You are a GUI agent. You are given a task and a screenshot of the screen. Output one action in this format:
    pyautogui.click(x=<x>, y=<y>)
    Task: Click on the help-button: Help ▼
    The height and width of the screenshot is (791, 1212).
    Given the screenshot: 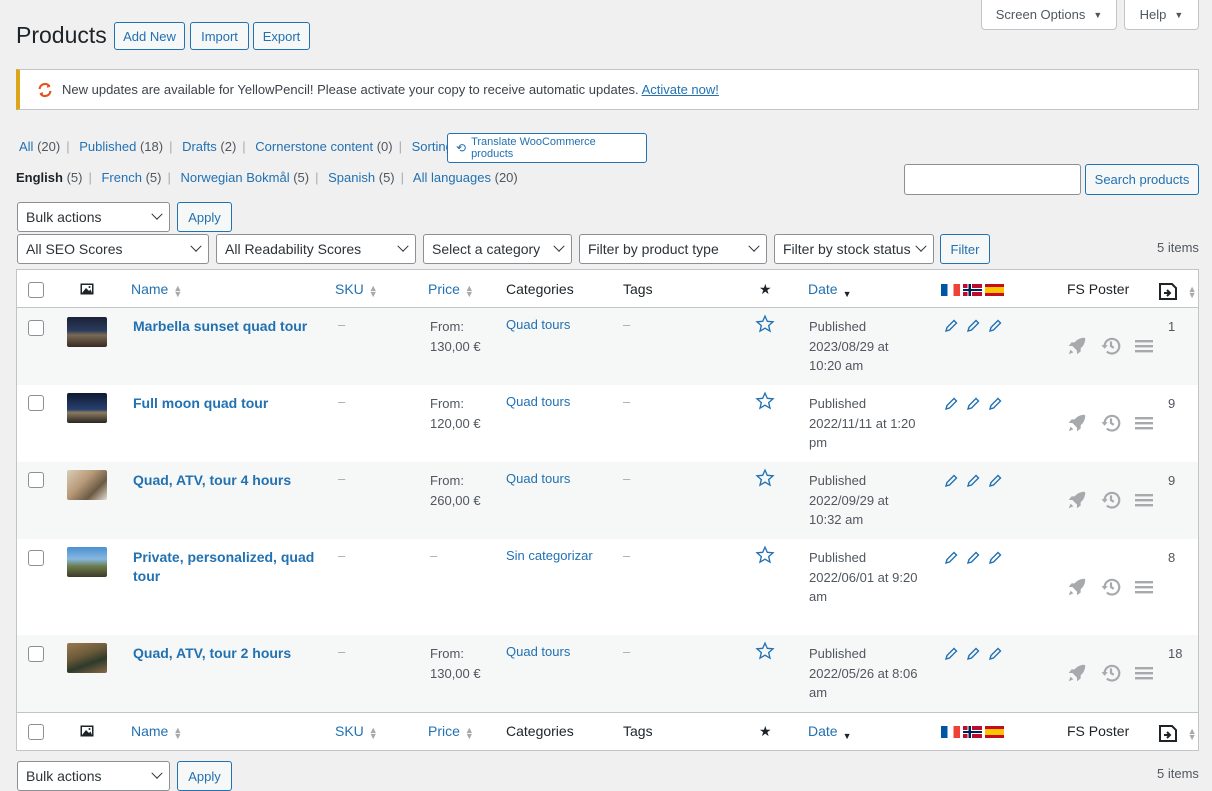 What is the action you would take?
    pyautogui.click(x=1161, y=15)
    